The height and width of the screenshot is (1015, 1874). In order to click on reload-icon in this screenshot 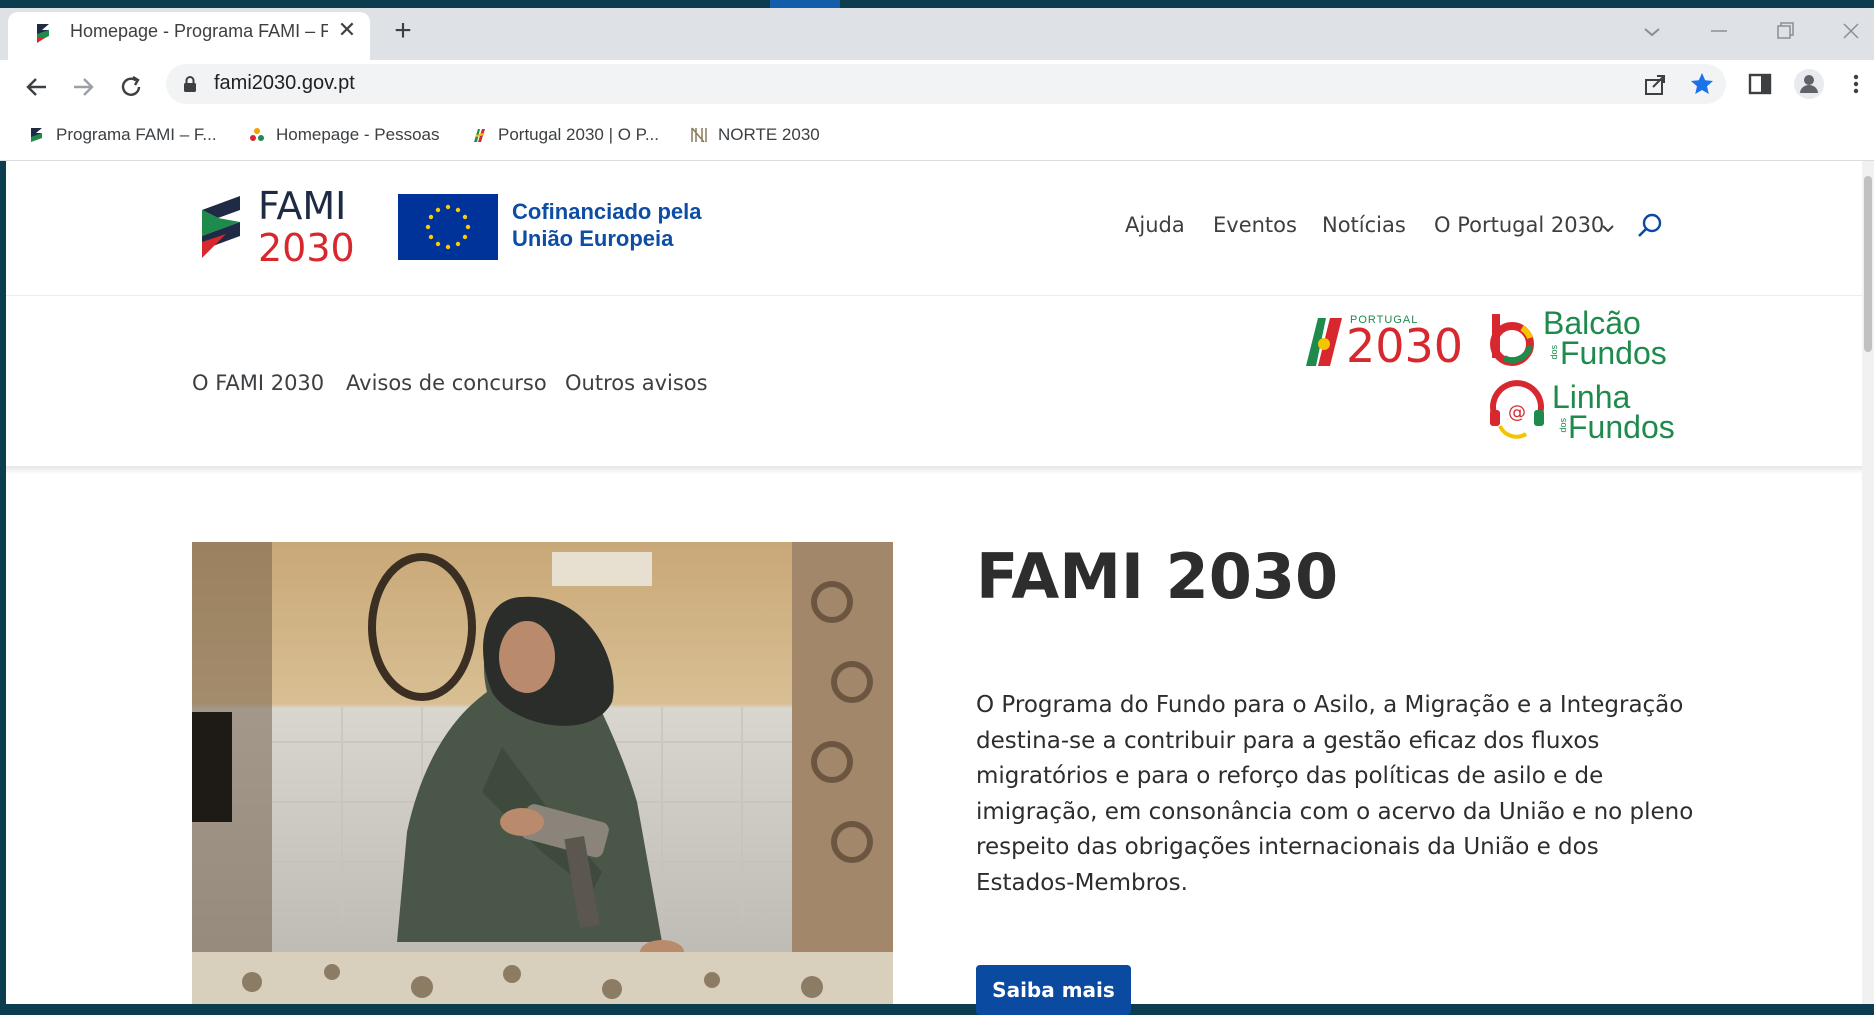, I will do `click(131, 87)`.